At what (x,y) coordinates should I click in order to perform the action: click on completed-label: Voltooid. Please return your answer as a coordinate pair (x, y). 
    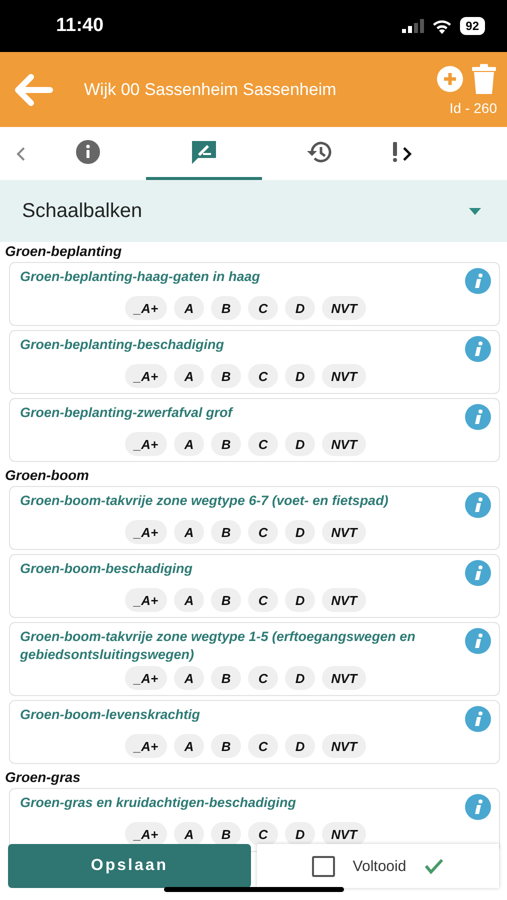
    Looking at the image, I should click on (379, 866).